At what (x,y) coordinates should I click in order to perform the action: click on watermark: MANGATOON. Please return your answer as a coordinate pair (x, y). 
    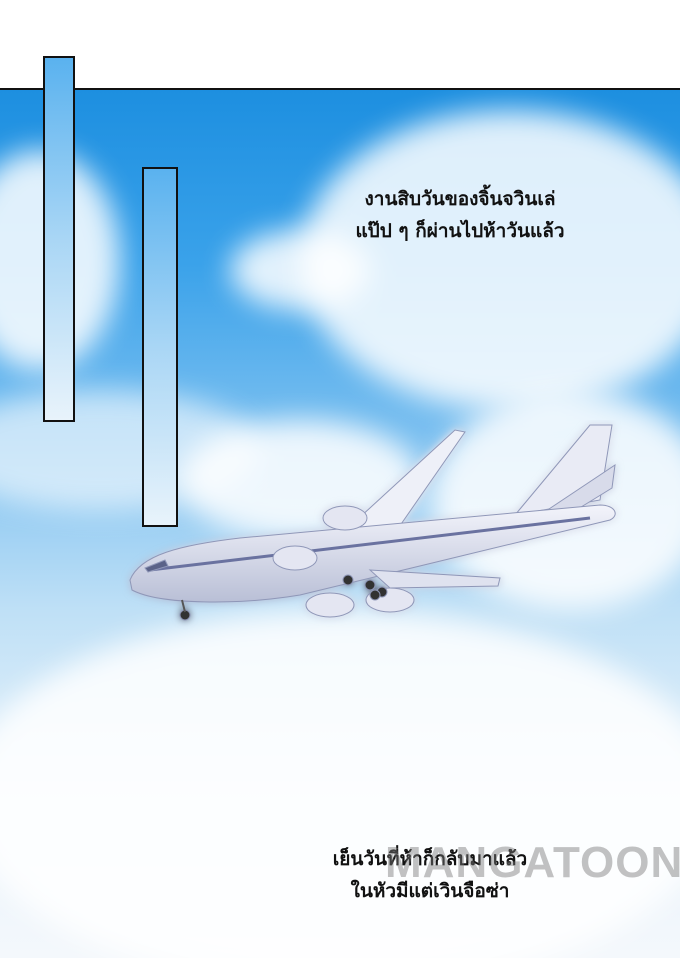
    Looking at the image, I should click on (532, 862).